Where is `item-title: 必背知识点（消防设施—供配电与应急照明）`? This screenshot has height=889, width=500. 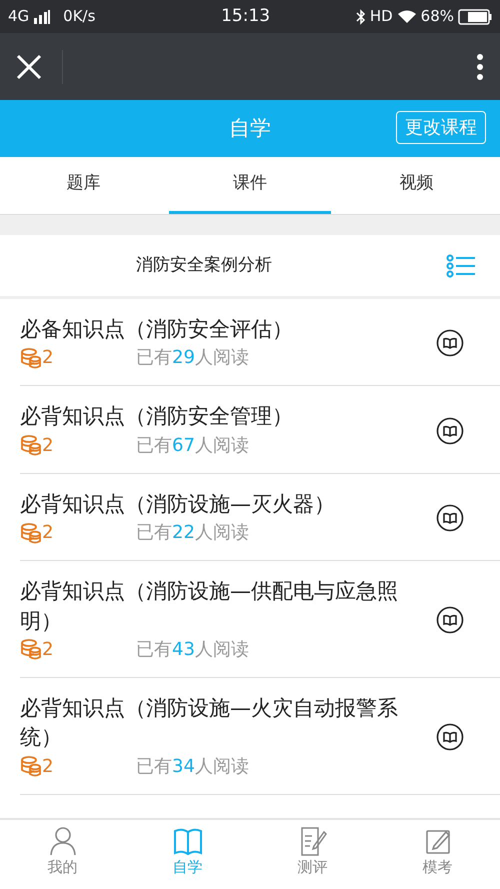 item-title: 必背知识点（消防设施—供配电与应急照明） is located at coordinates (209, 606).